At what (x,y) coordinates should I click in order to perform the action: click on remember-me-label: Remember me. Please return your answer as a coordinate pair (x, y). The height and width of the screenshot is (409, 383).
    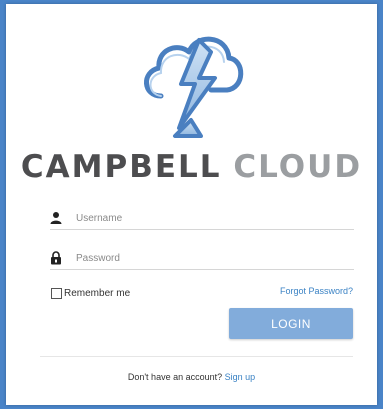
    Looking at the image, I should click on (97, 293).